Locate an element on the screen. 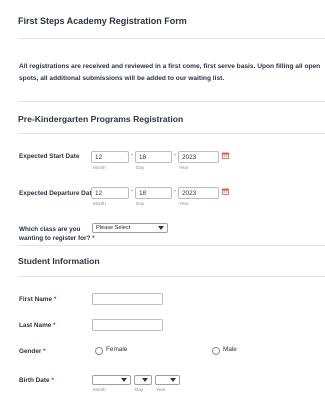 Image resolution: width=325 pixels, height=400 pixels. section-heading-student: Student Information is located at coordinates (59, 261).